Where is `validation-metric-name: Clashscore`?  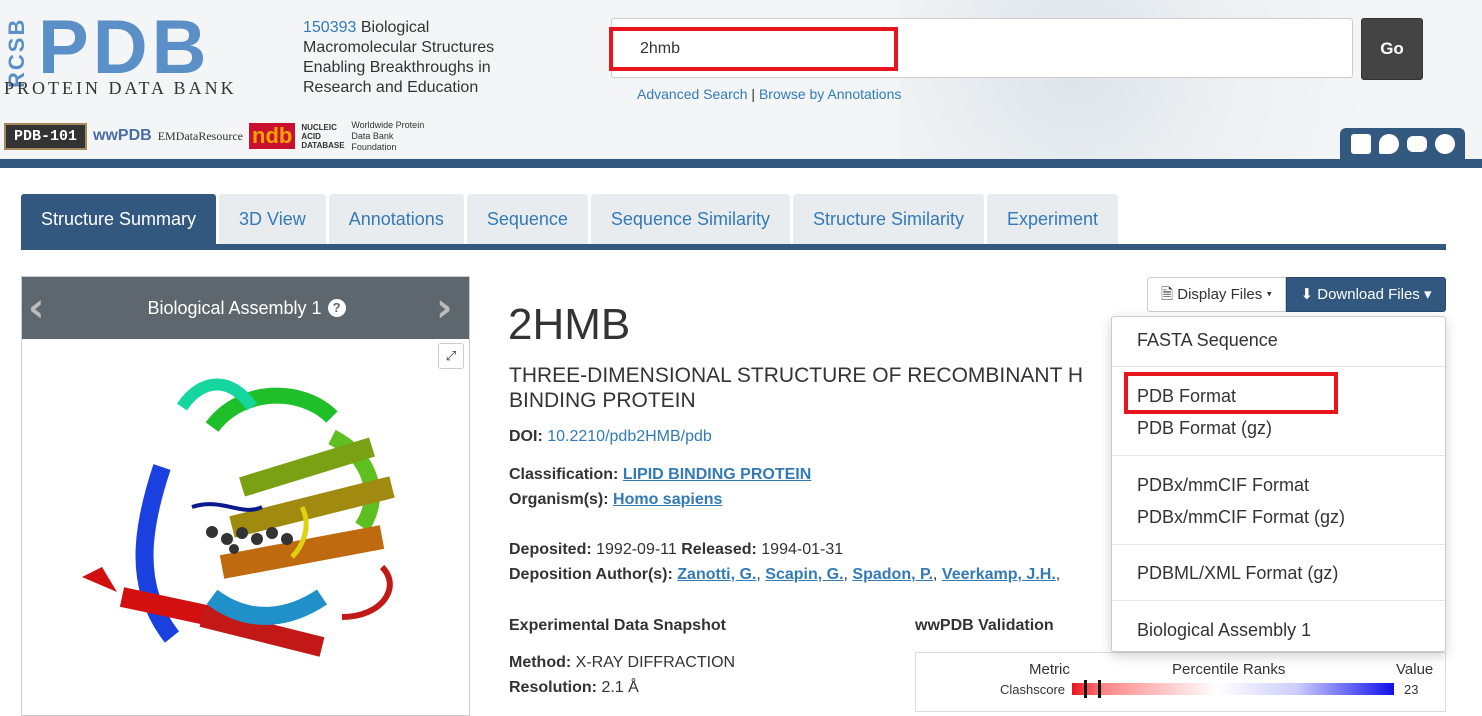 validation-metric-name: Clashscore is located at coordinates (1033, 689).